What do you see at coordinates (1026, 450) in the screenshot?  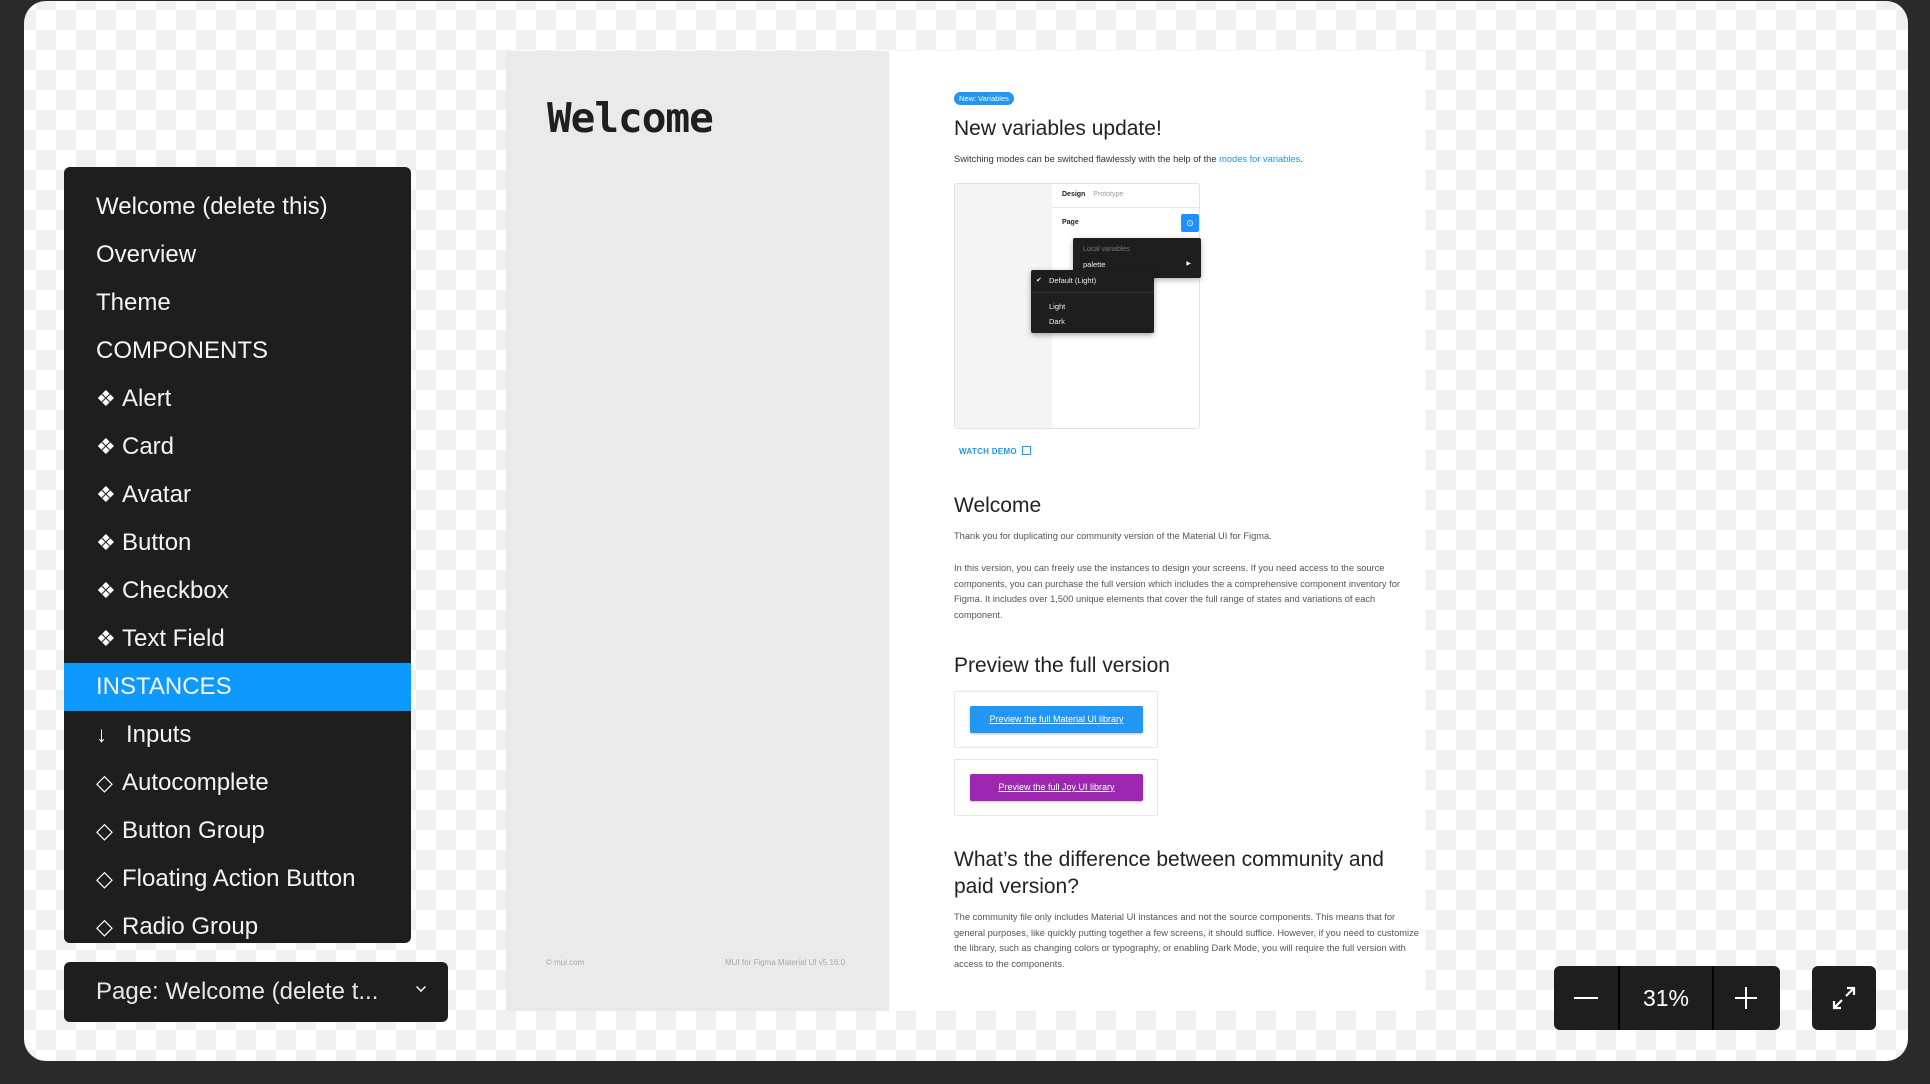 I see `external-link-icon` at bounding box center [1026, 450].